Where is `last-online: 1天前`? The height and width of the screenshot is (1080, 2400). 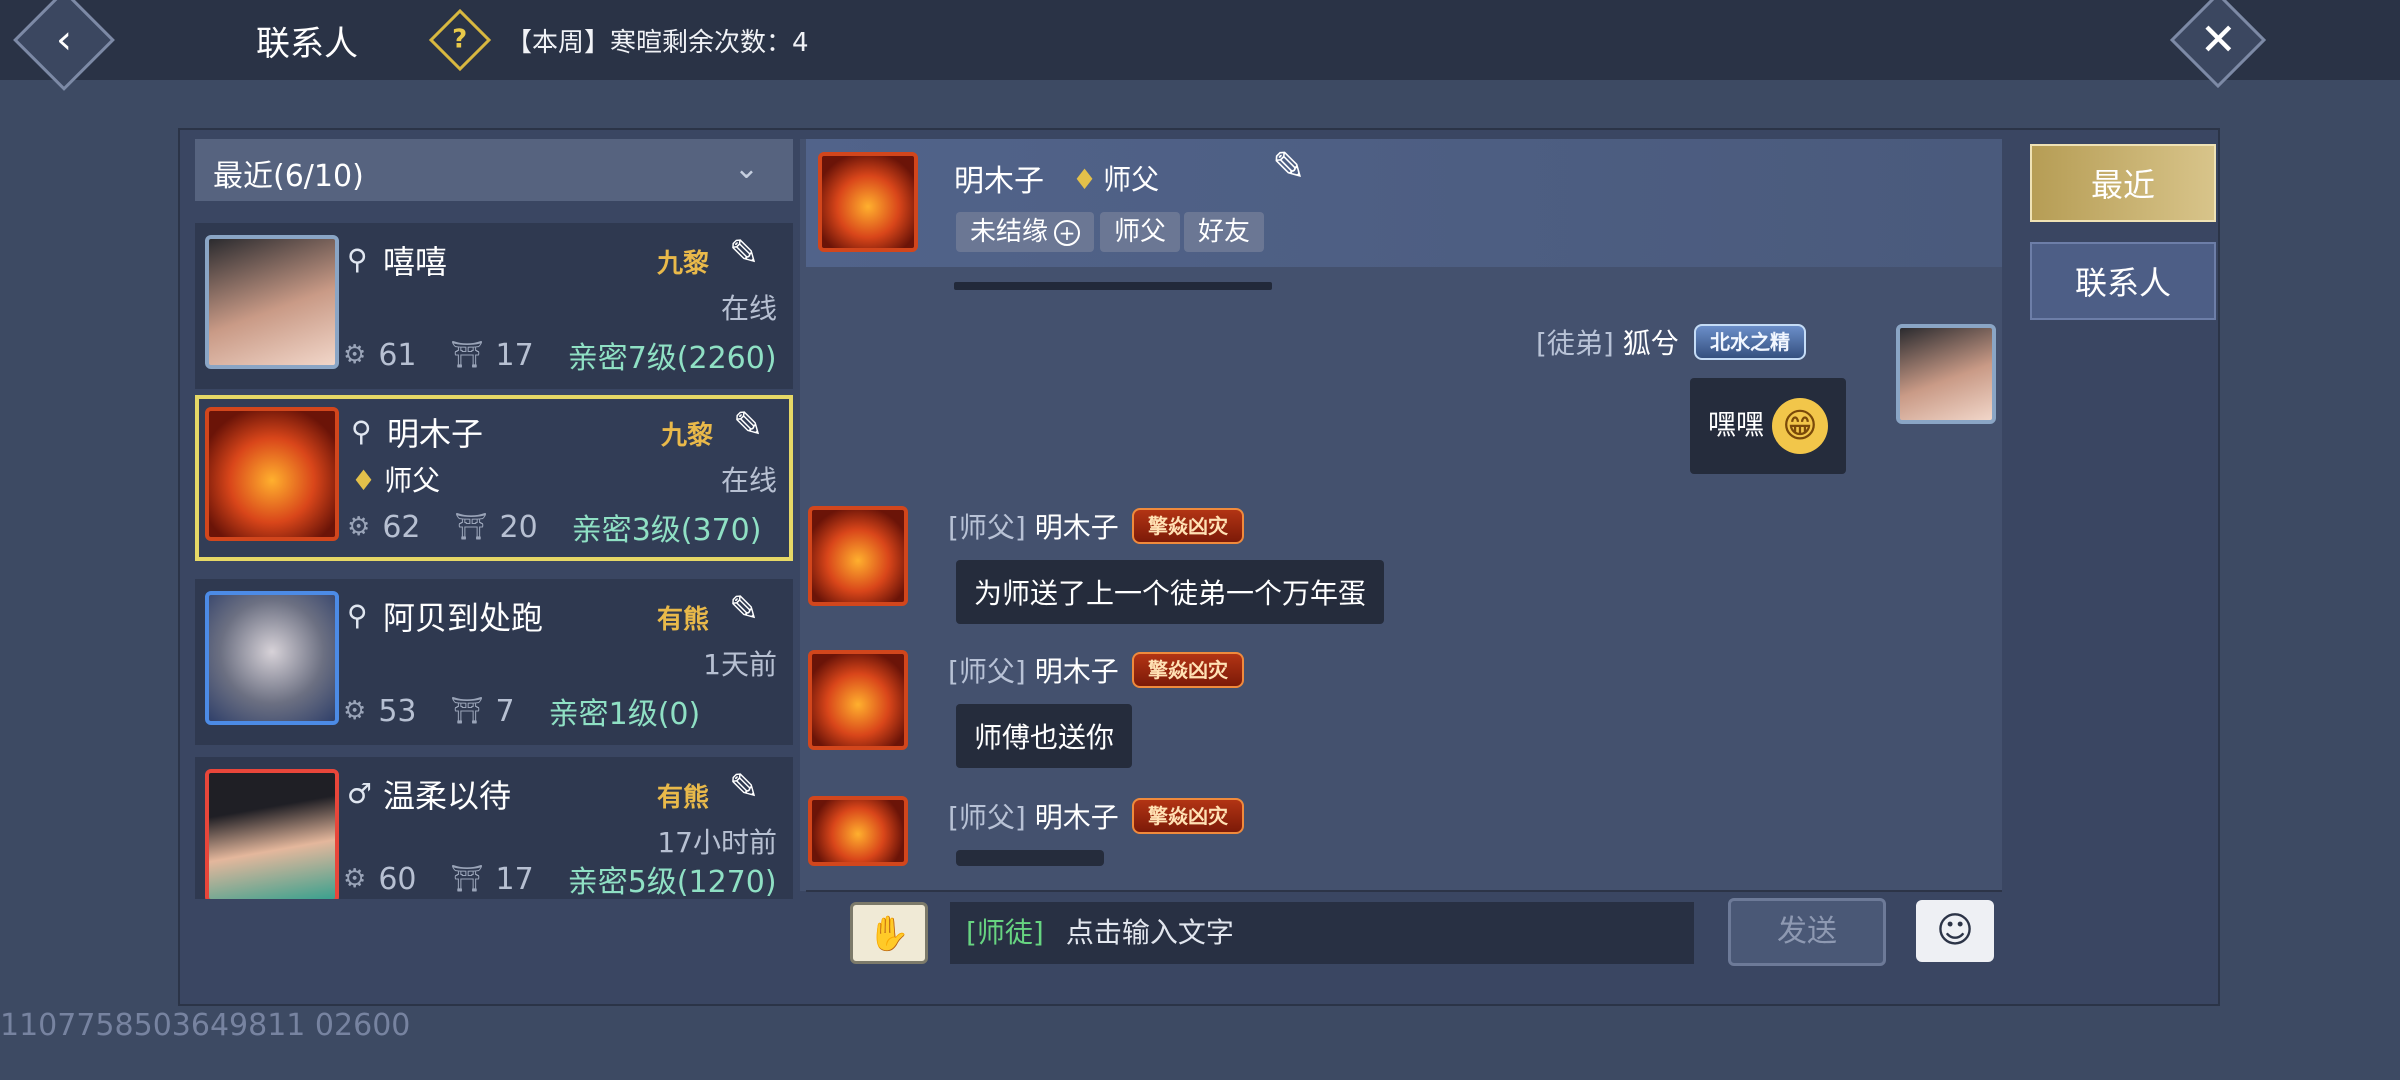 last-online: 1天前 is located at coordinates (740, 664).